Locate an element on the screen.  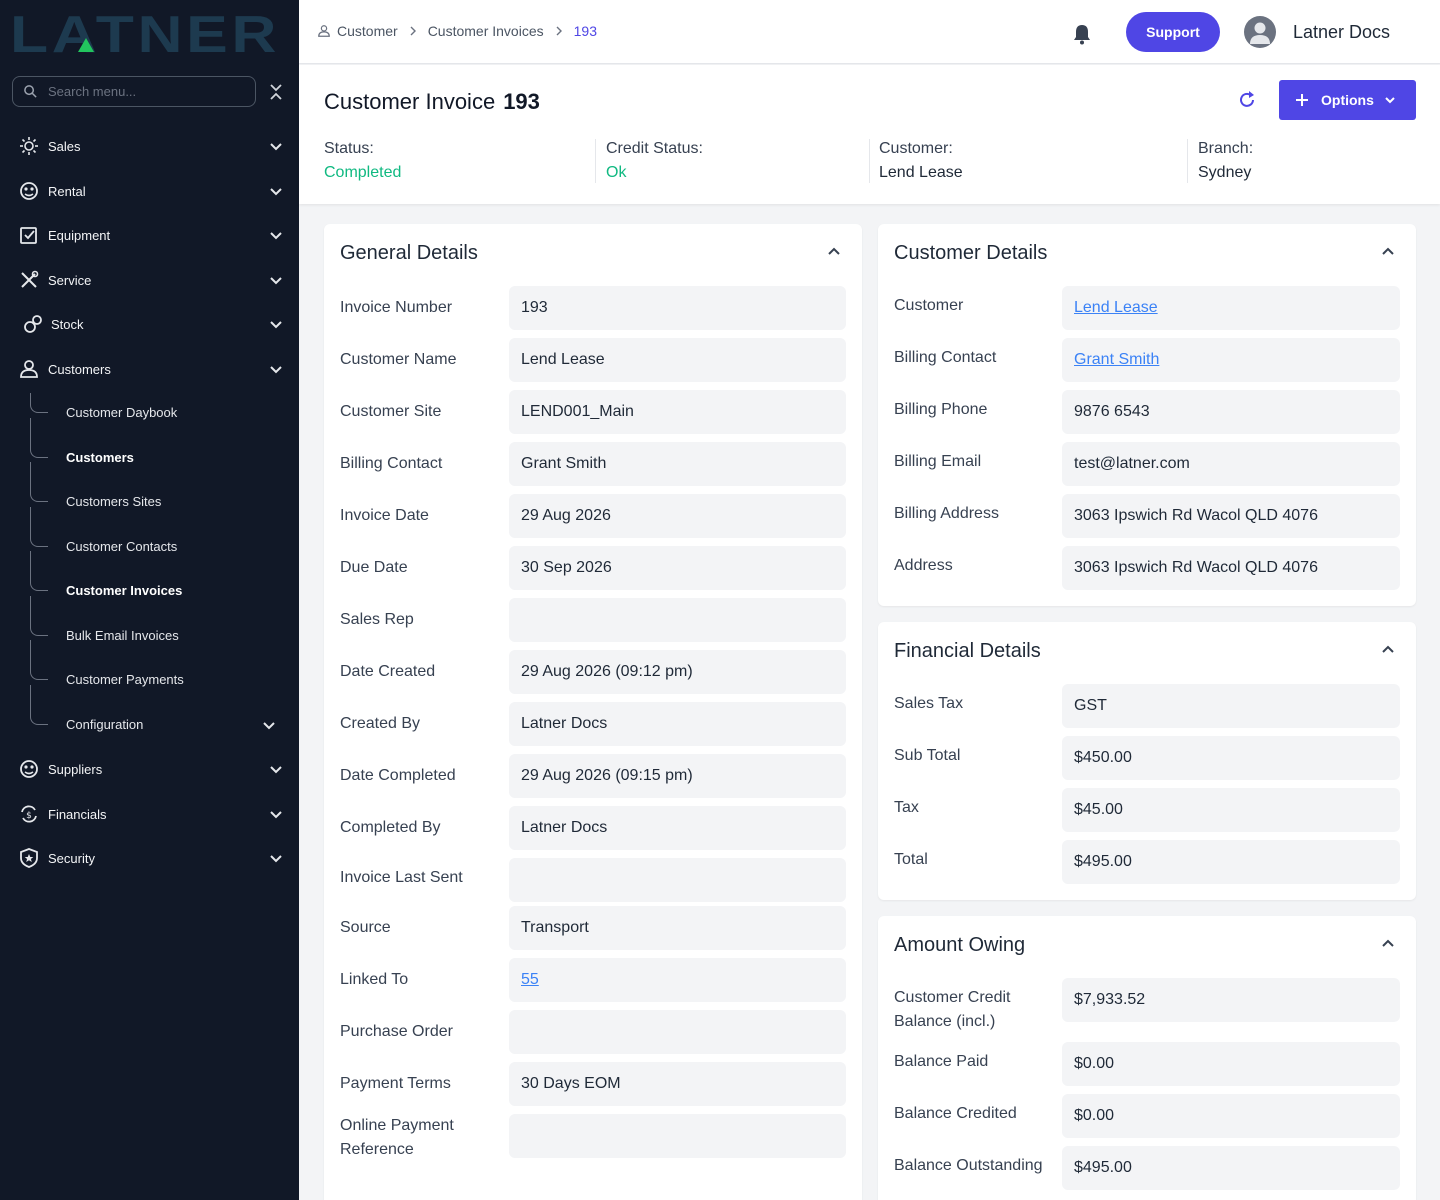
sidebar-item-customers: Customers is located at coordinates (149, 369).